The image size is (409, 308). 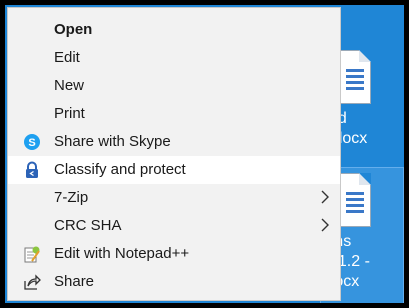 What do you see at coordinates (174, 282) in the screenshot?
I see `menu-item-share: Share` at bounding box center [174, 282].